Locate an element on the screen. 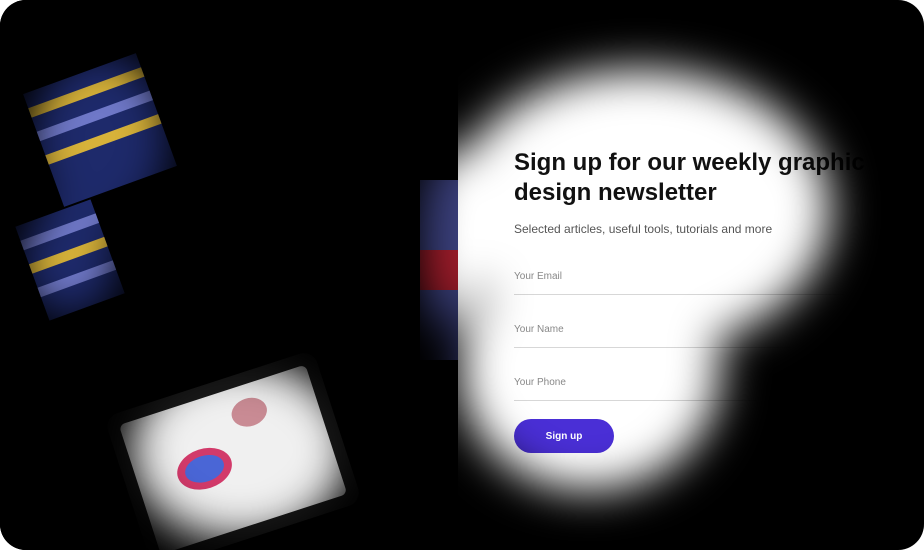 Image resolution: width=924 pixels, height=550 pixels. name-input is located at coordinates (694, 329).